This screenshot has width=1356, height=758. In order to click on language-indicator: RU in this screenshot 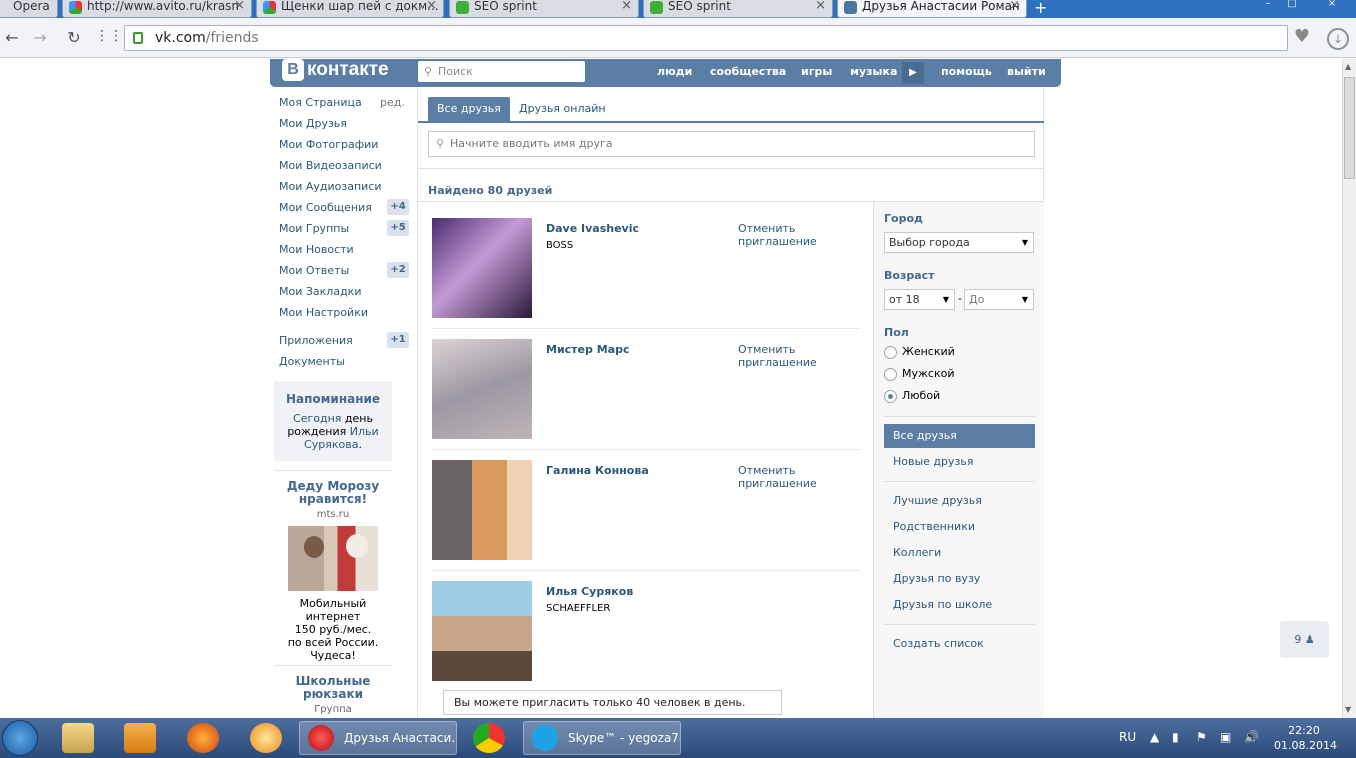, I will do `click(1127, 737)`.